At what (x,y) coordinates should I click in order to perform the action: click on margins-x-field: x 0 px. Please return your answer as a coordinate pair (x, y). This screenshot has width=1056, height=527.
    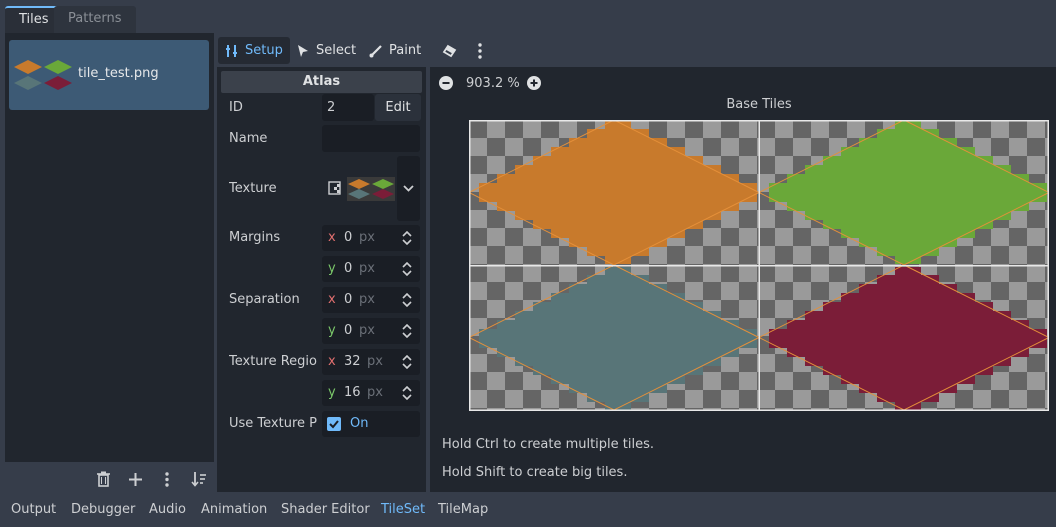
    Looking at the image, I should click on (371, 238).